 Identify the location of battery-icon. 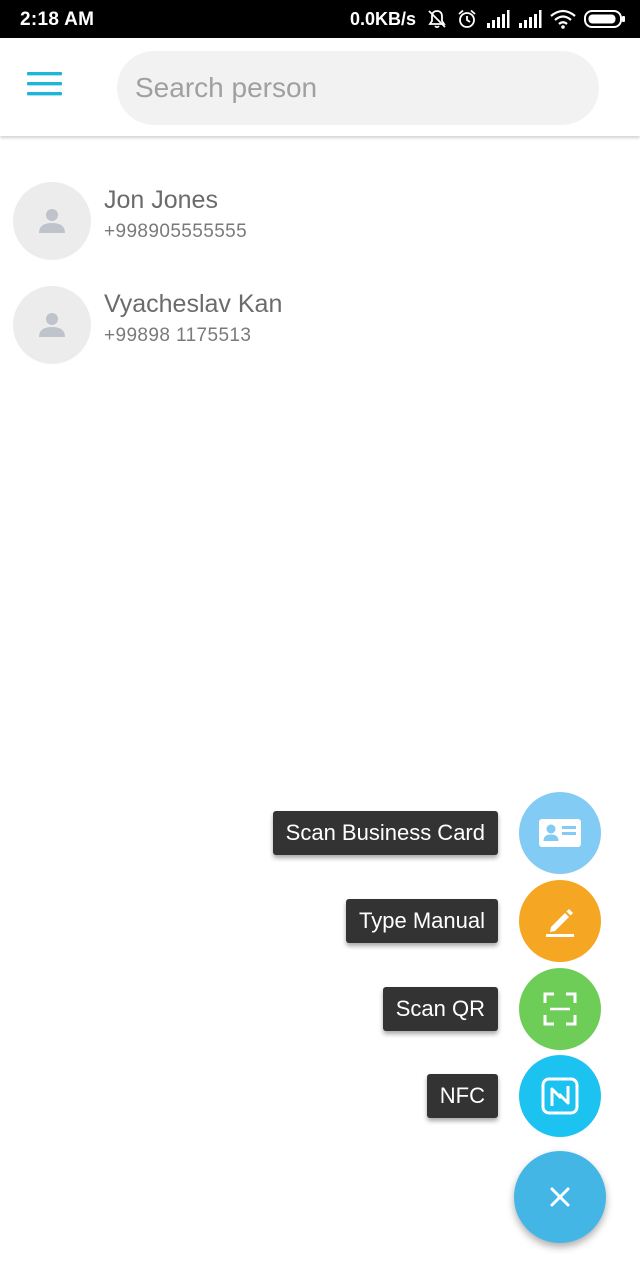
(605, 19).